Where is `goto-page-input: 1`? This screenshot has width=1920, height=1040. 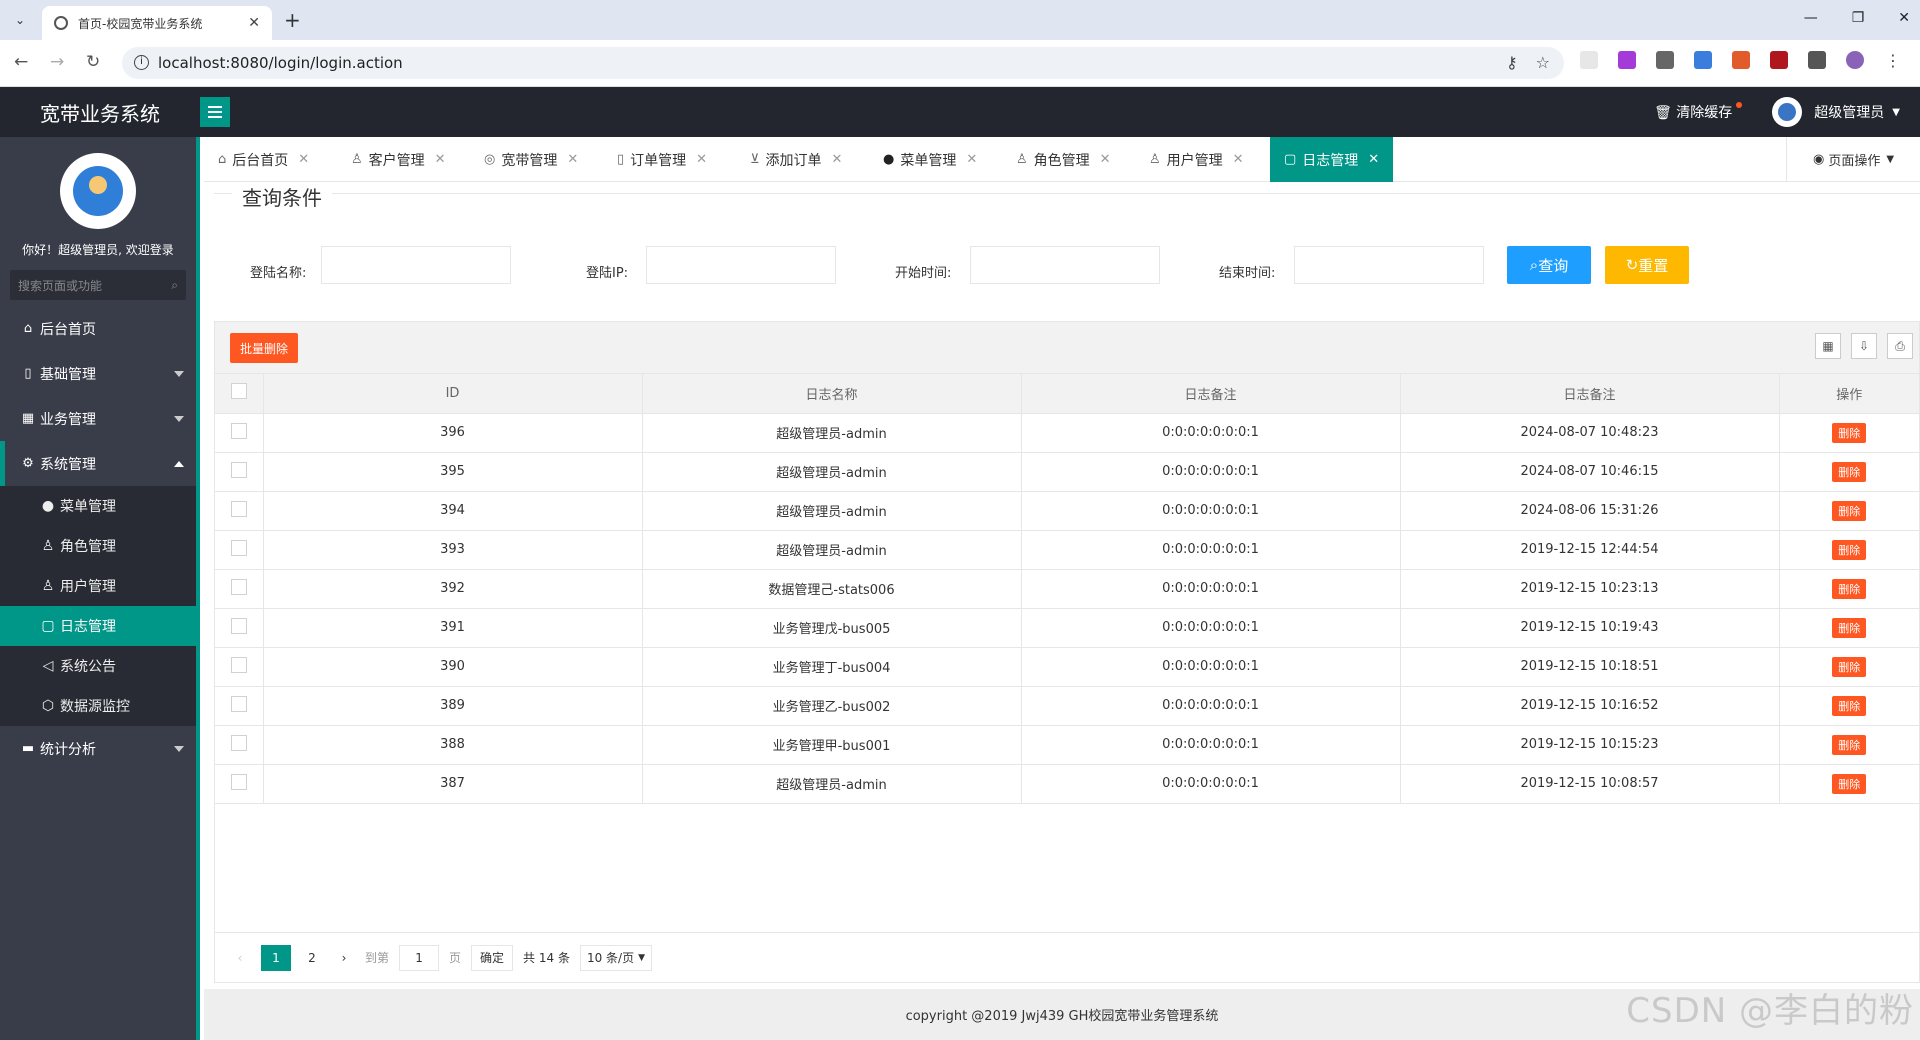 goto-page-input: 1 is located at coordinates (419, 957).